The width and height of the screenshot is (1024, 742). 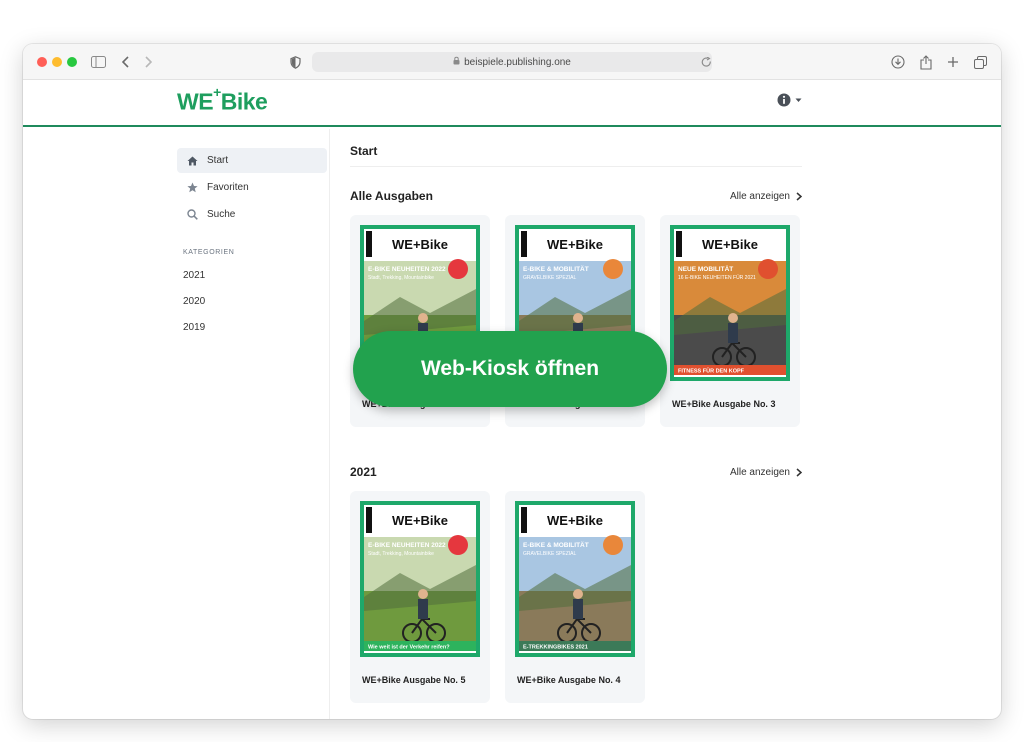 What do you see at coordinates (576, 155) in the screenshot?
I see `page-title: Start` at bounding box center [576, 155].